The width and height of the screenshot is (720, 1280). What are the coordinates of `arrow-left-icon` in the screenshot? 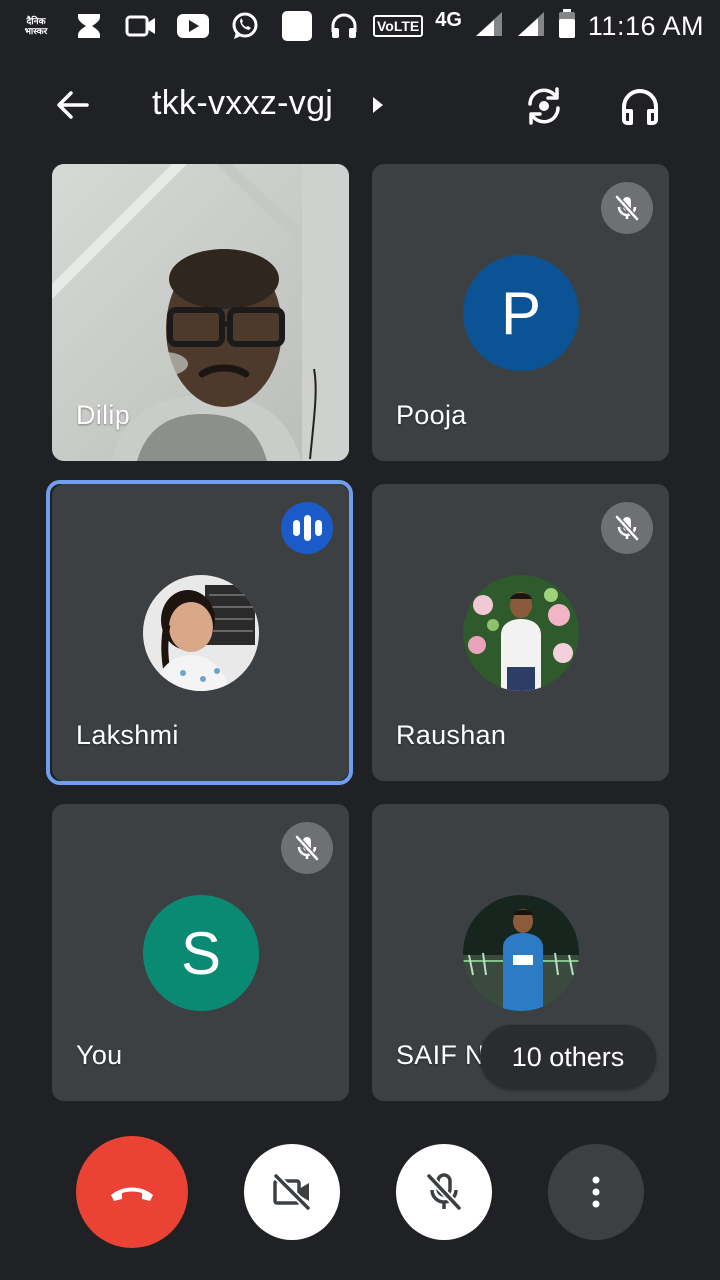 It's located at (73, 105).